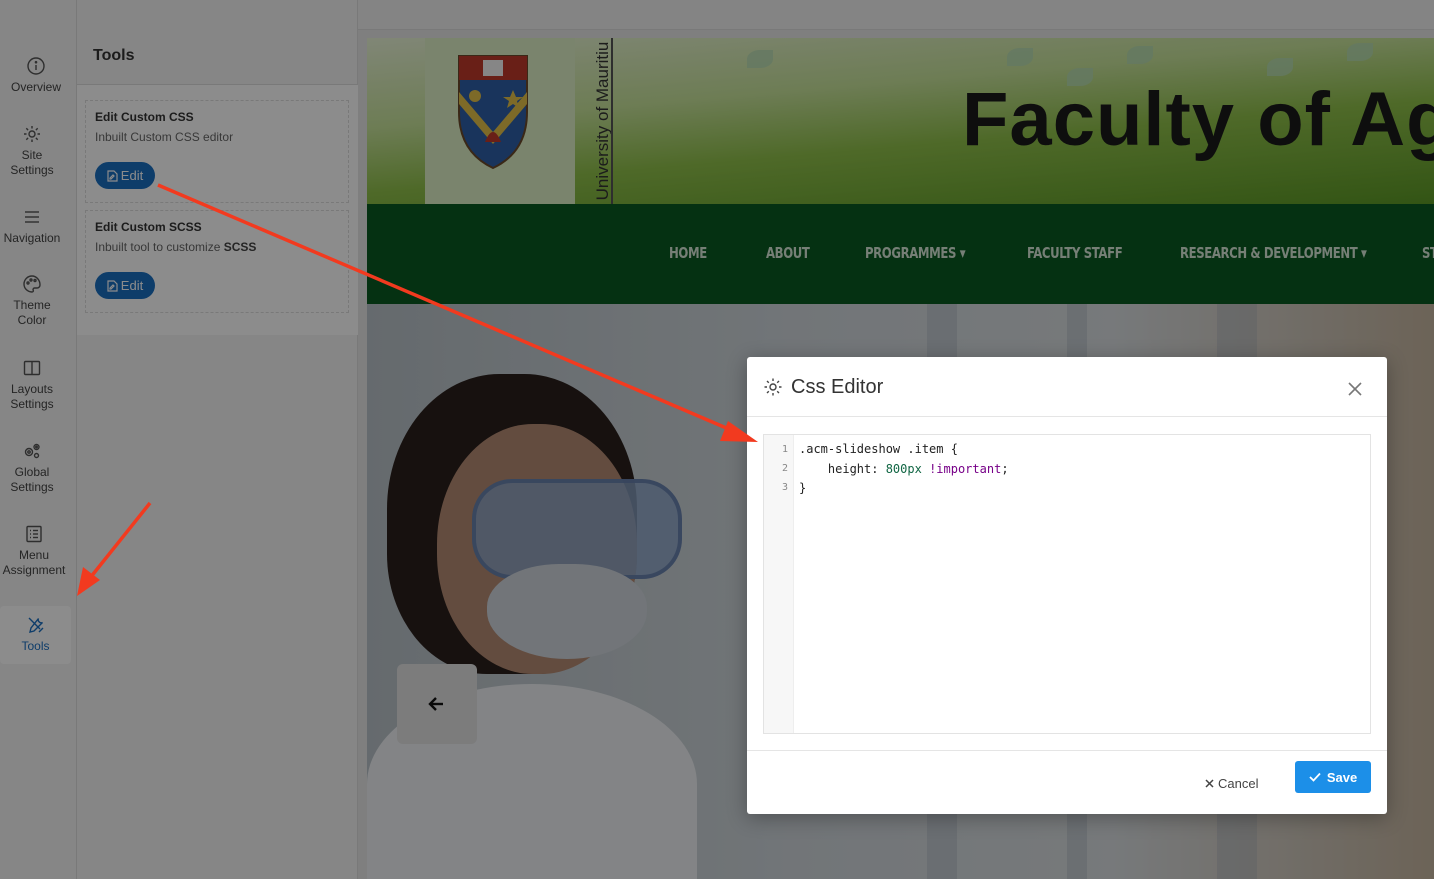 The width and height of the screenshot is (1434, 879). I want to click on code-line: }, so click(803, 488).